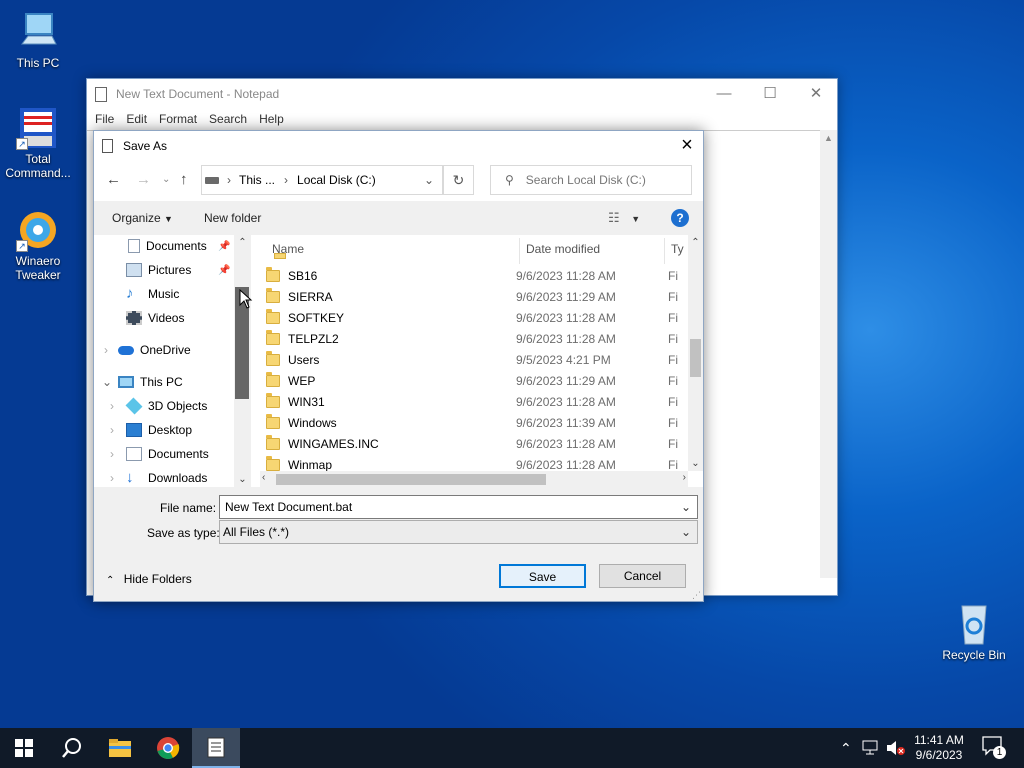  What do you see at coordinates (155, 318) in the screenshot?
I see `tree-item-videos: Videos` at bounding box center [155, 318].